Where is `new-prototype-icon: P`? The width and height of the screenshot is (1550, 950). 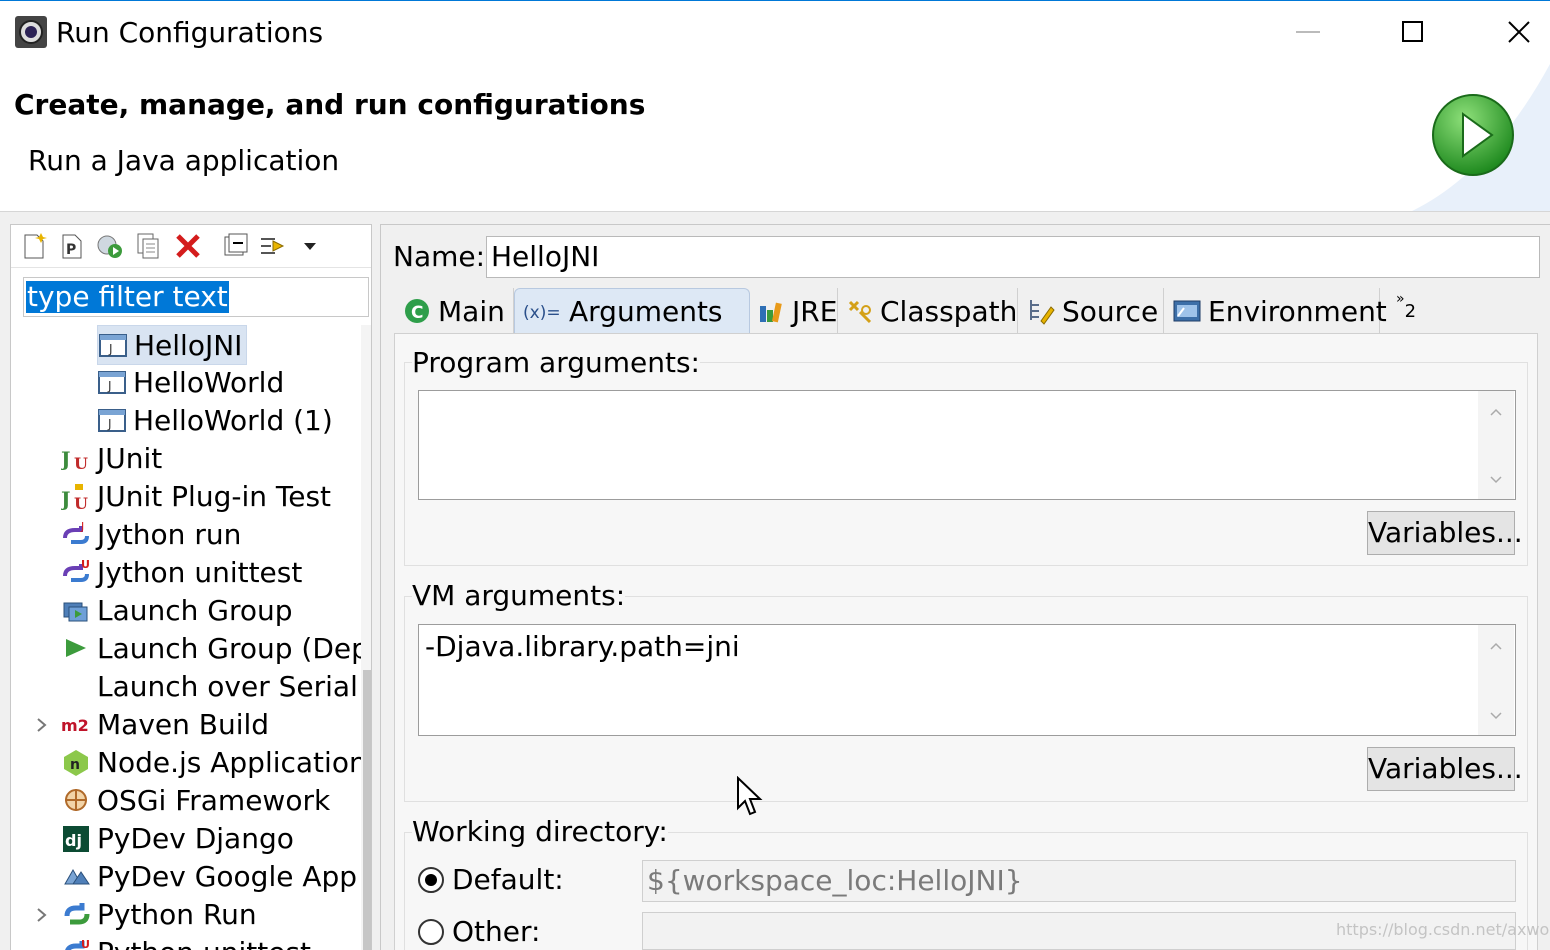
new-prototype-icon: P is located at coordinates (72, 246).